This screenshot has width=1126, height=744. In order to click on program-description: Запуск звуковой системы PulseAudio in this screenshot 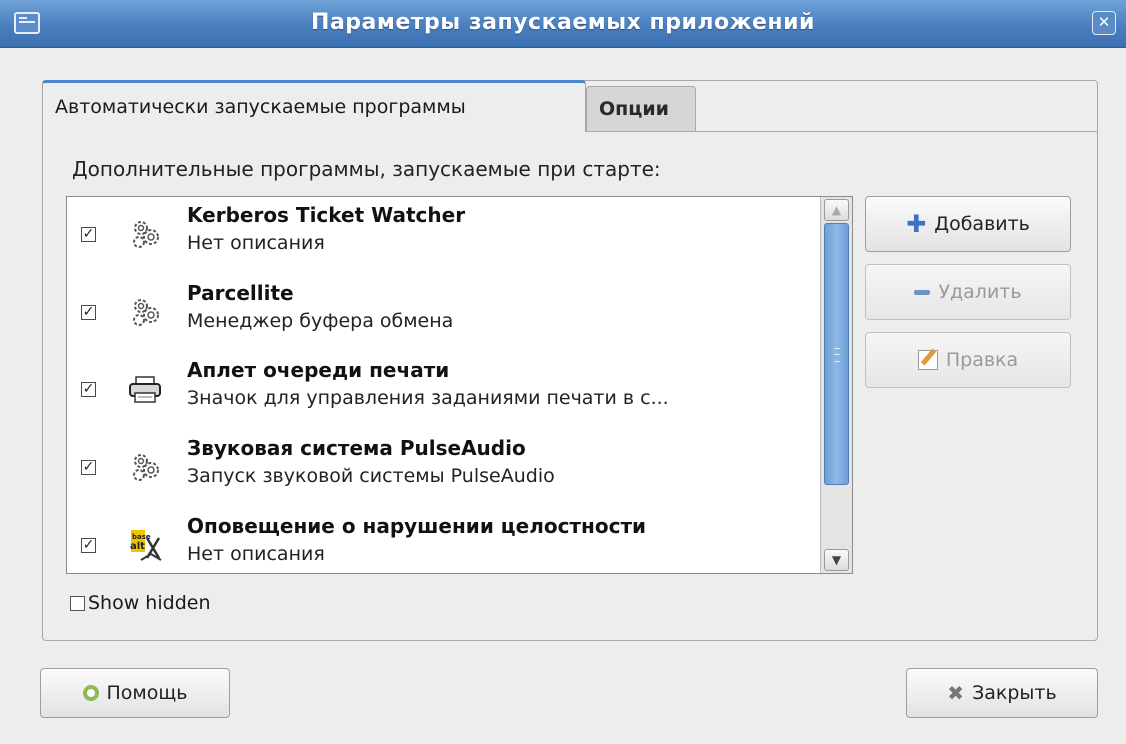, I will do `click(371, 476)`.